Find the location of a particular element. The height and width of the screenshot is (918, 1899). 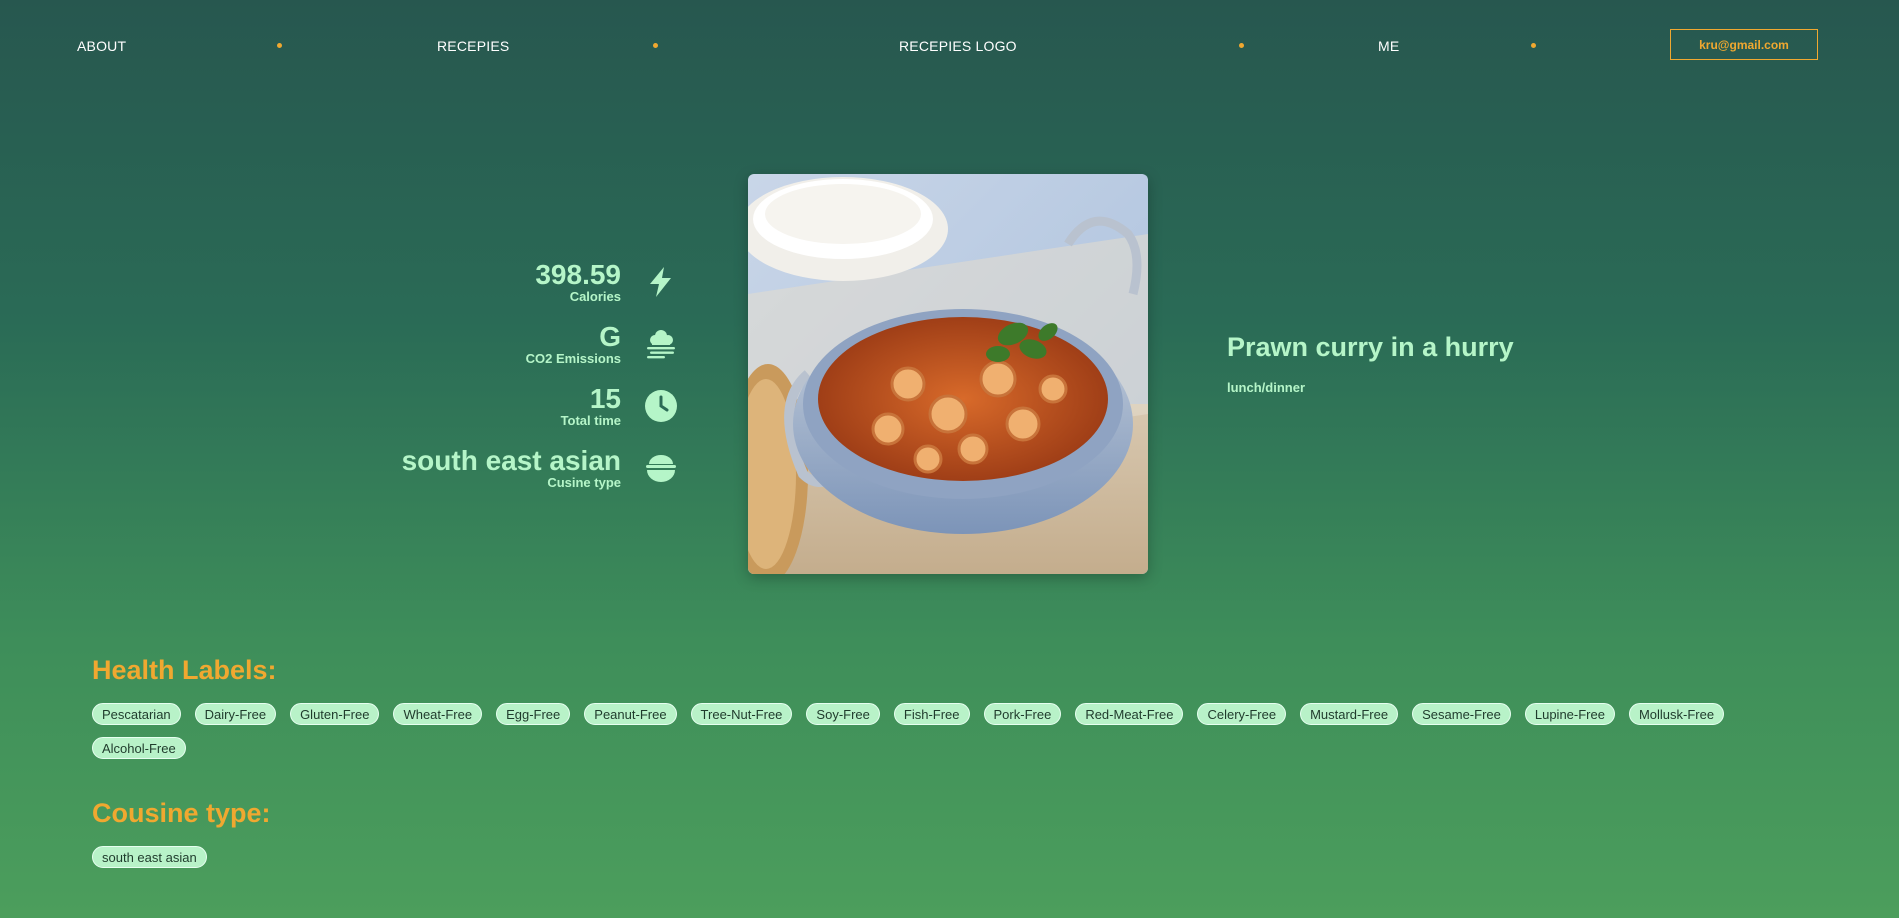

lightning-icon is located at coordinates (661, 282).